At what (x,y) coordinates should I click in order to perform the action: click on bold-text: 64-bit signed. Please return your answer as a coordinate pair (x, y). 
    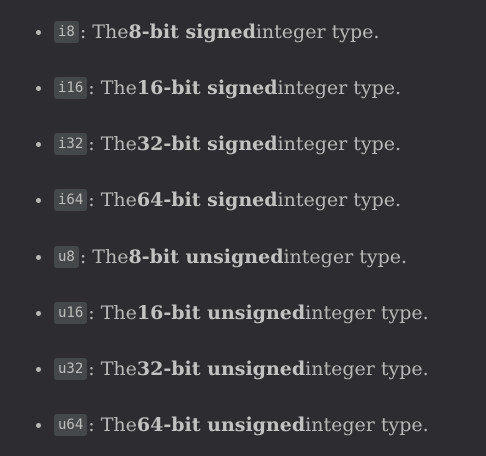
    Looking at the image, I should click on (207, 200).